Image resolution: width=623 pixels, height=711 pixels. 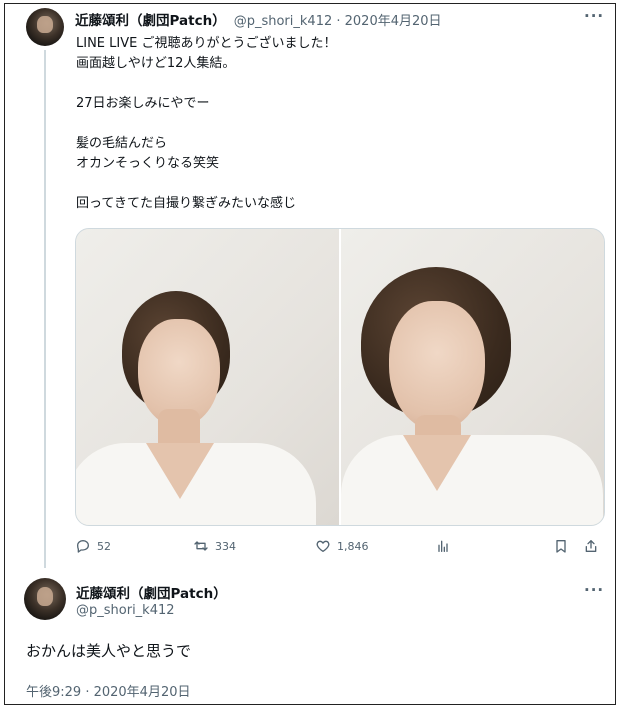 I want to click on tweet-line: オカンそっくりなる笑笑, so click(x=148, y=163).